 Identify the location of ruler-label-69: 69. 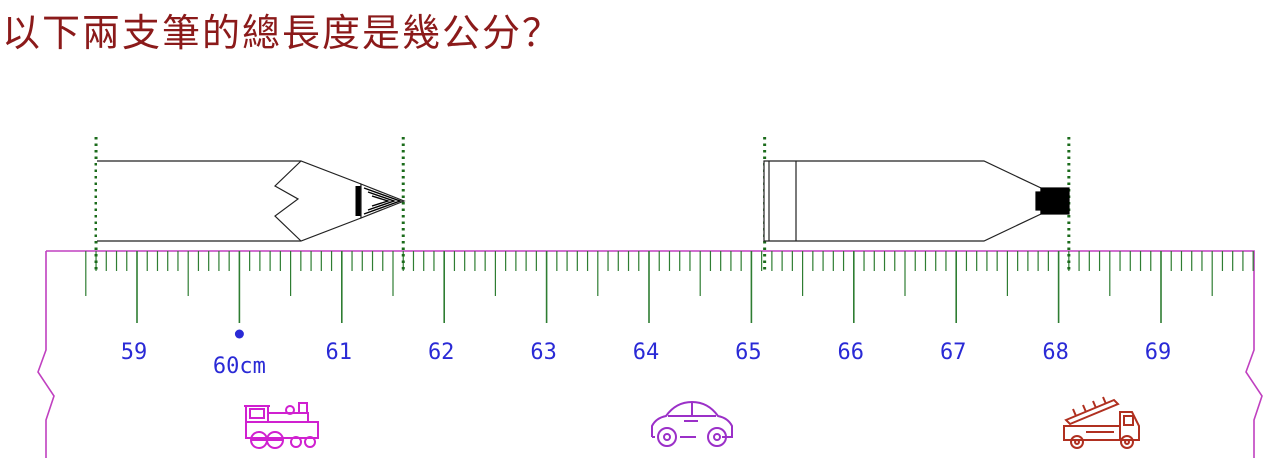
(1158, 352).